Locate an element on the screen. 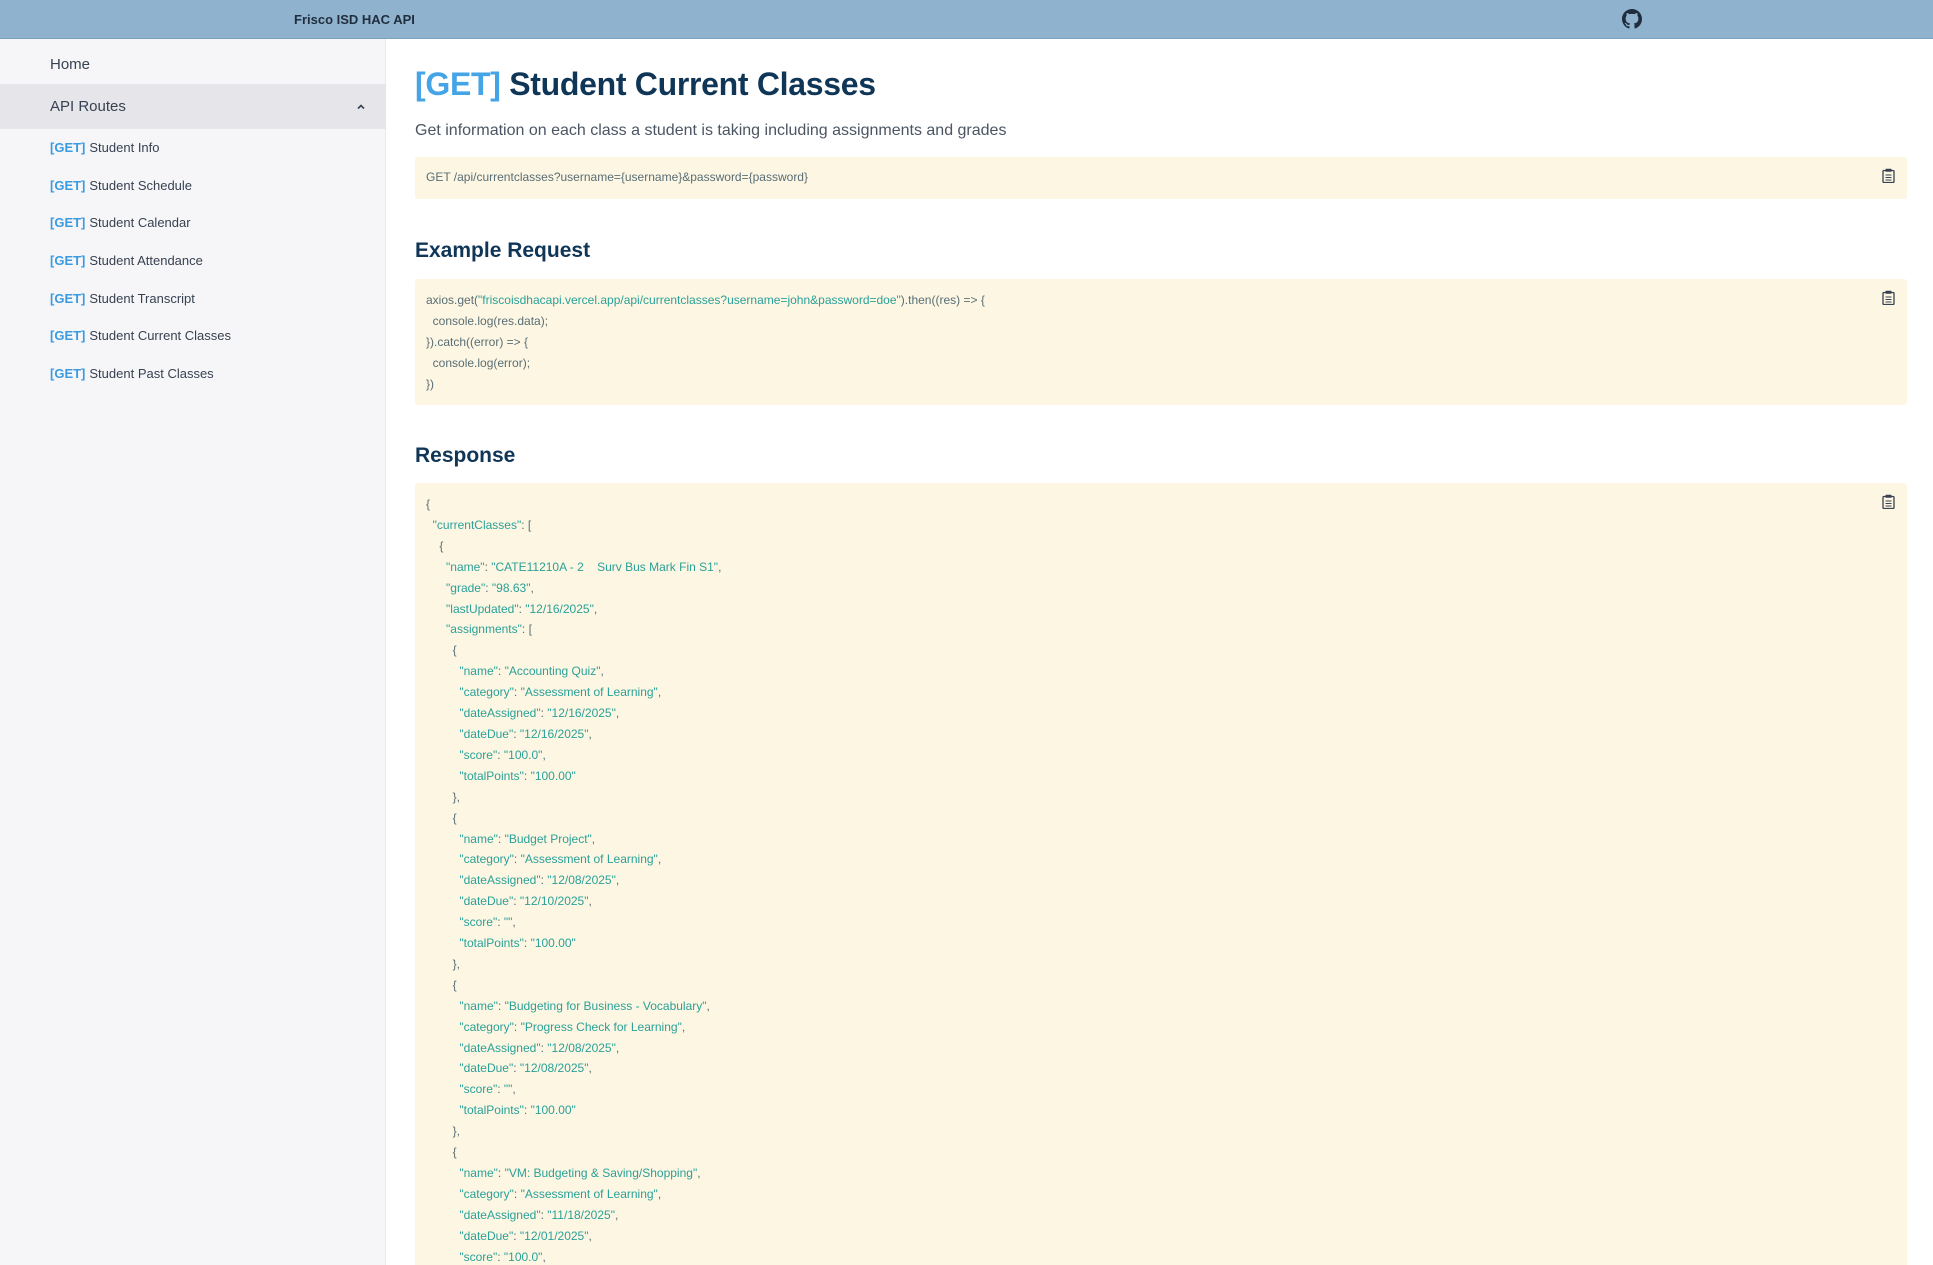 The image size is (1933, 1265). sidebar-item-label: Student Info is located at coordinates (124, 147).